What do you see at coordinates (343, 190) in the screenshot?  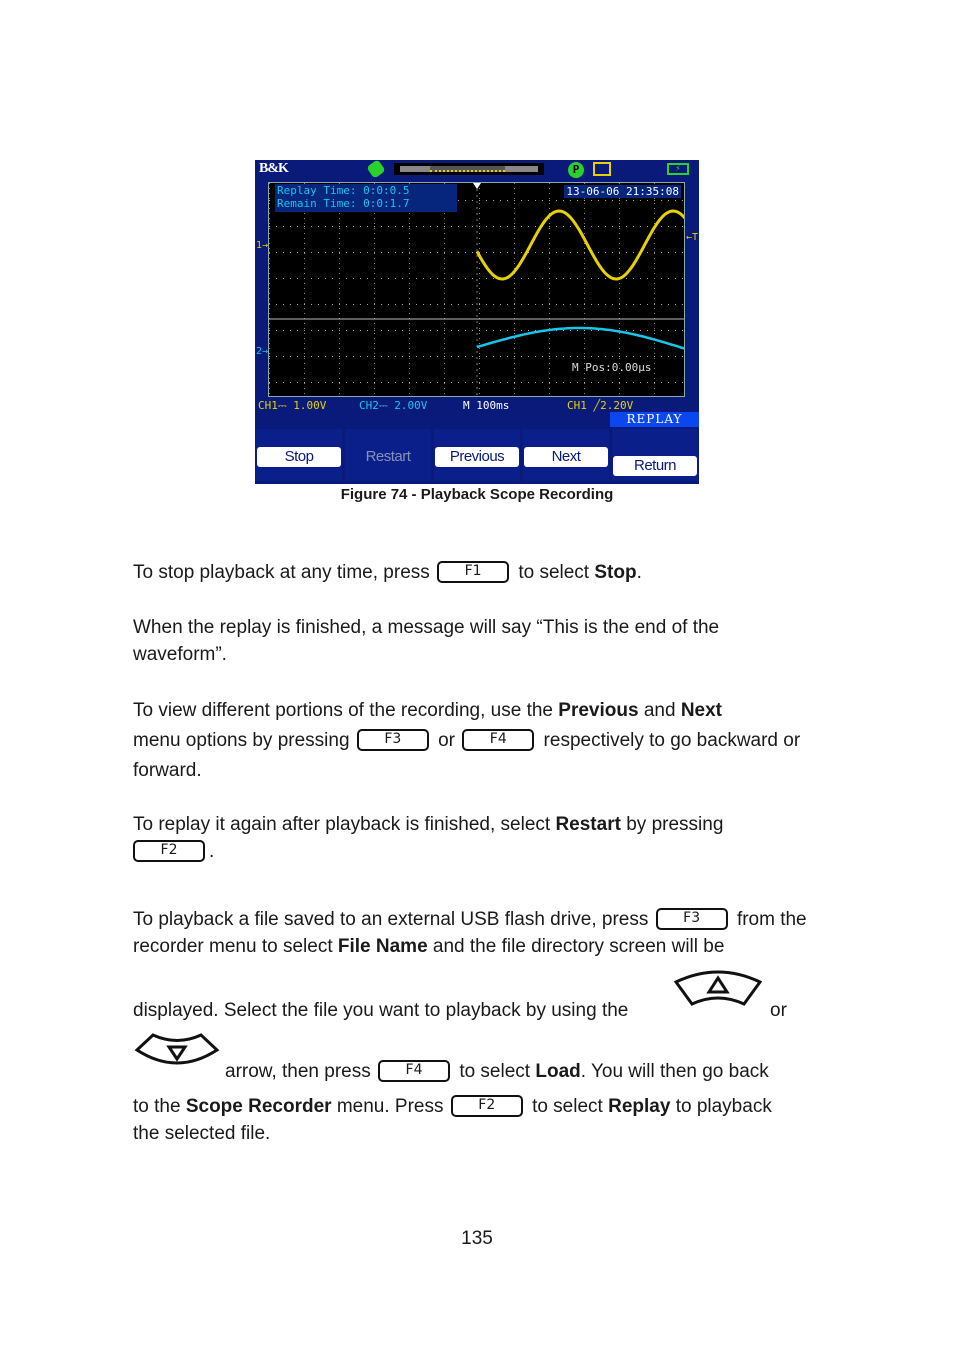 I see `replay-time: Replay Time: 0:0:0.5` at bounding box center [343, 190].